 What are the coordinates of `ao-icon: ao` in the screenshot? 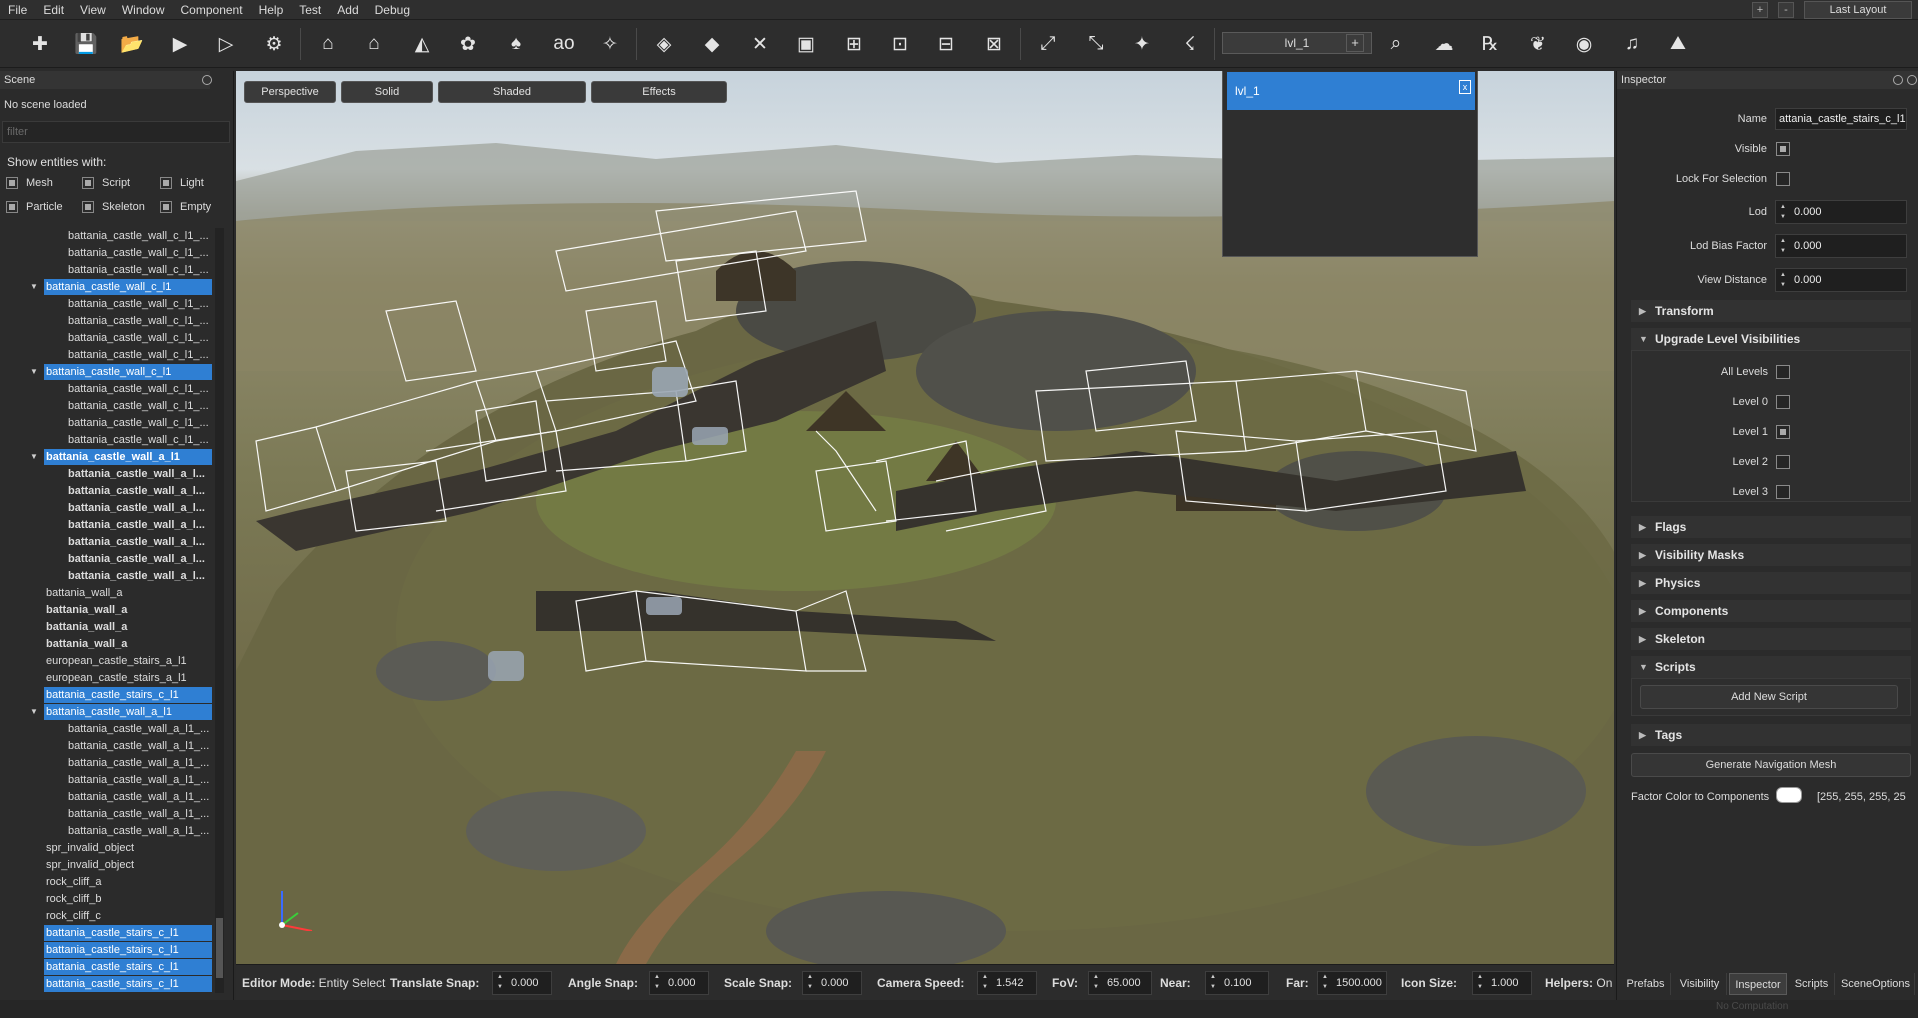 It's located at (564, 44).